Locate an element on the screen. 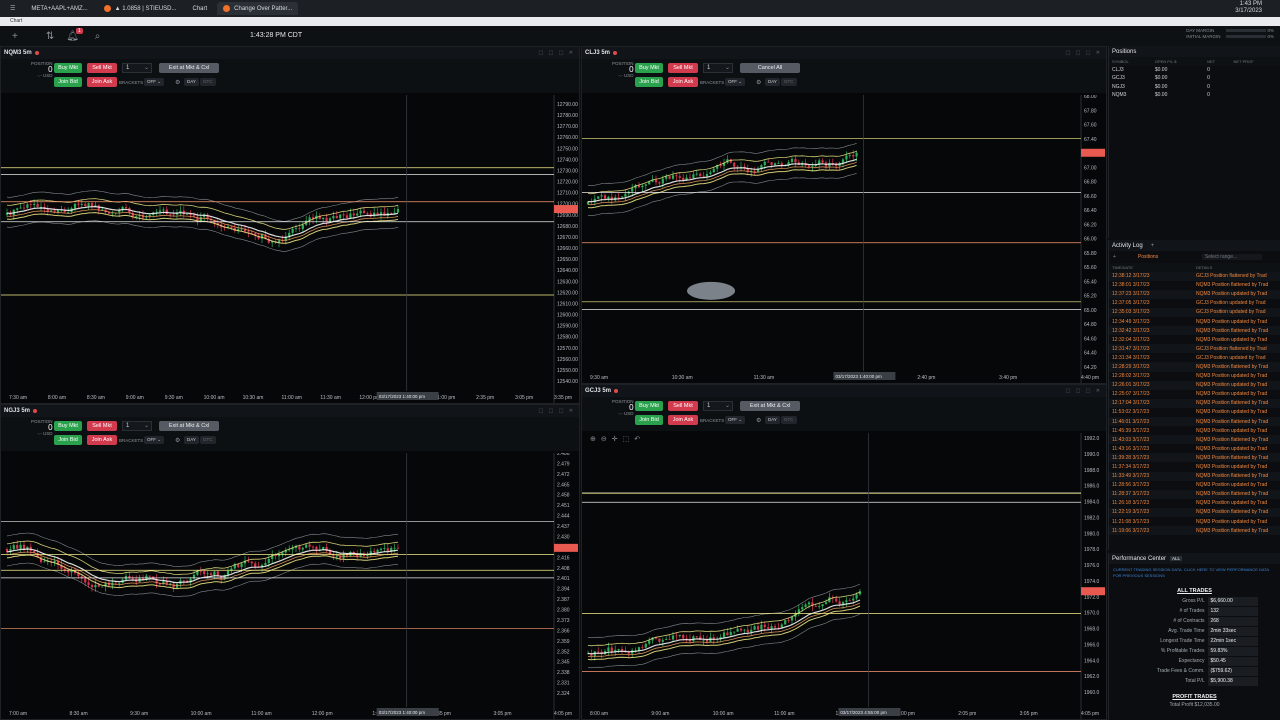 The height and width of the screenshot is (720, 1280). crosshair-icon: ✛ is located at coordinates (617, 439).